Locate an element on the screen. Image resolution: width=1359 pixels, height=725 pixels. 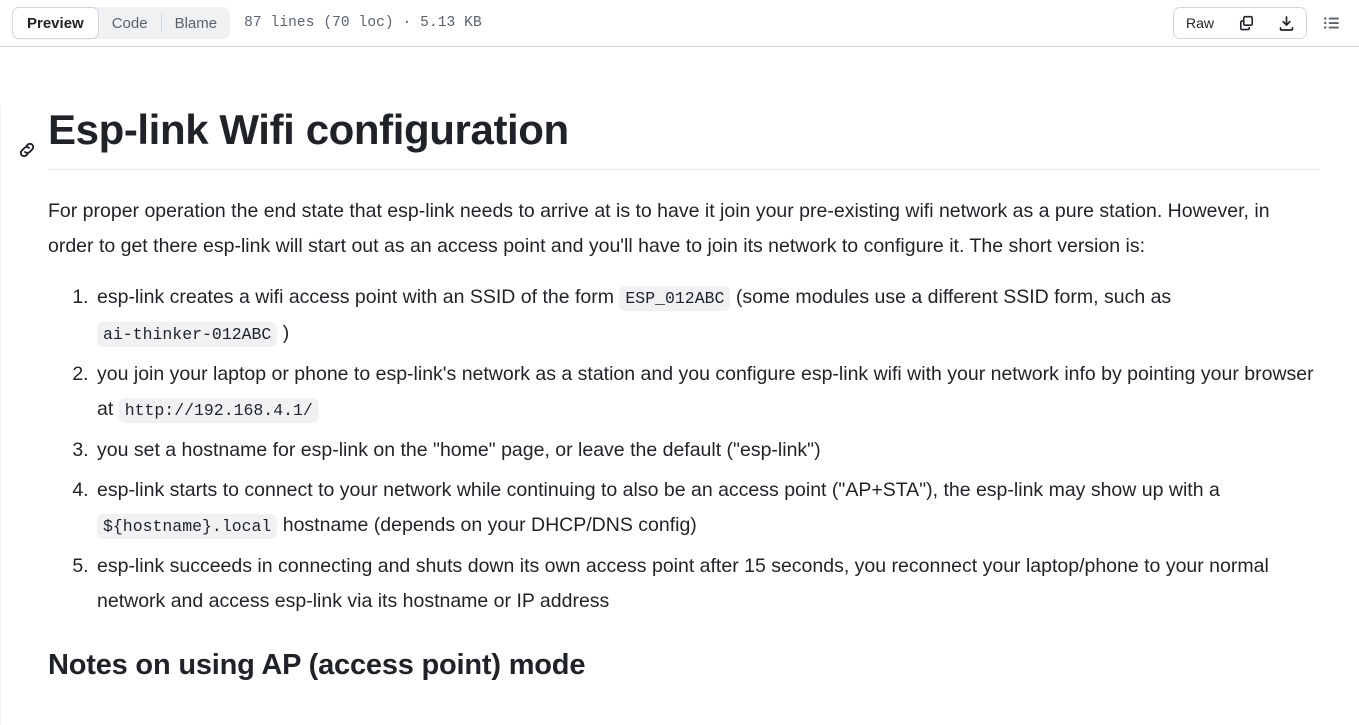
section-heading-notes-ap-mode: Notes on using AP (access point) mode is located at coordinates (317, 665).